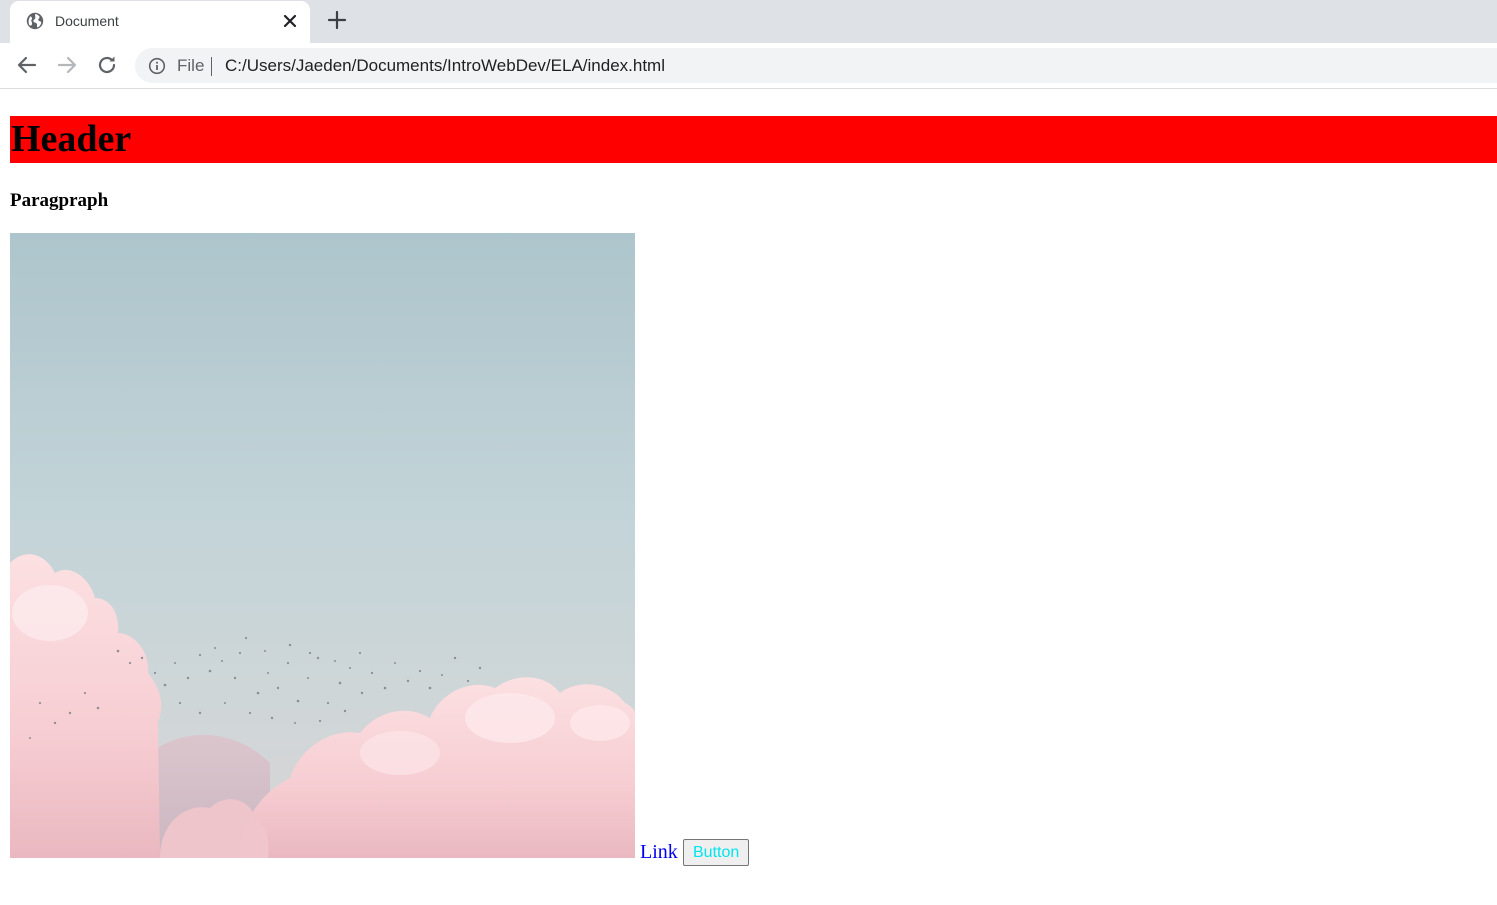  Describe the element at coordinates (211, 66) in the screenshot. I see `address-separator` at that location.